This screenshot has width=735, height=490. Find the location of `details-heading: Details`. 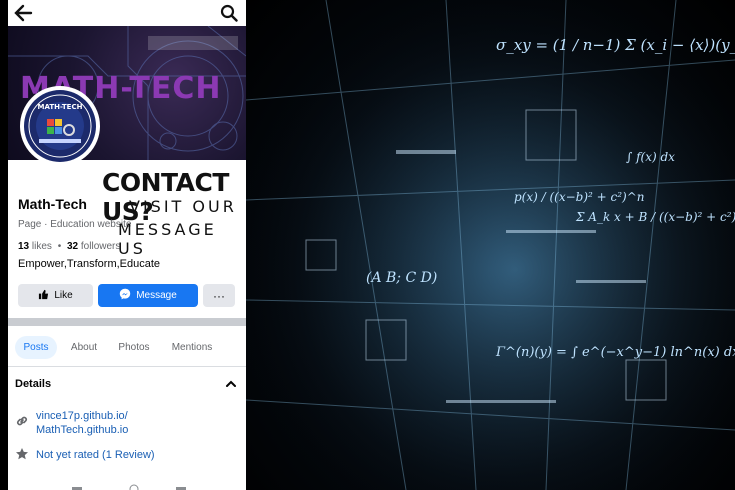

details-heading: Details is located at coordinates (33, 384).